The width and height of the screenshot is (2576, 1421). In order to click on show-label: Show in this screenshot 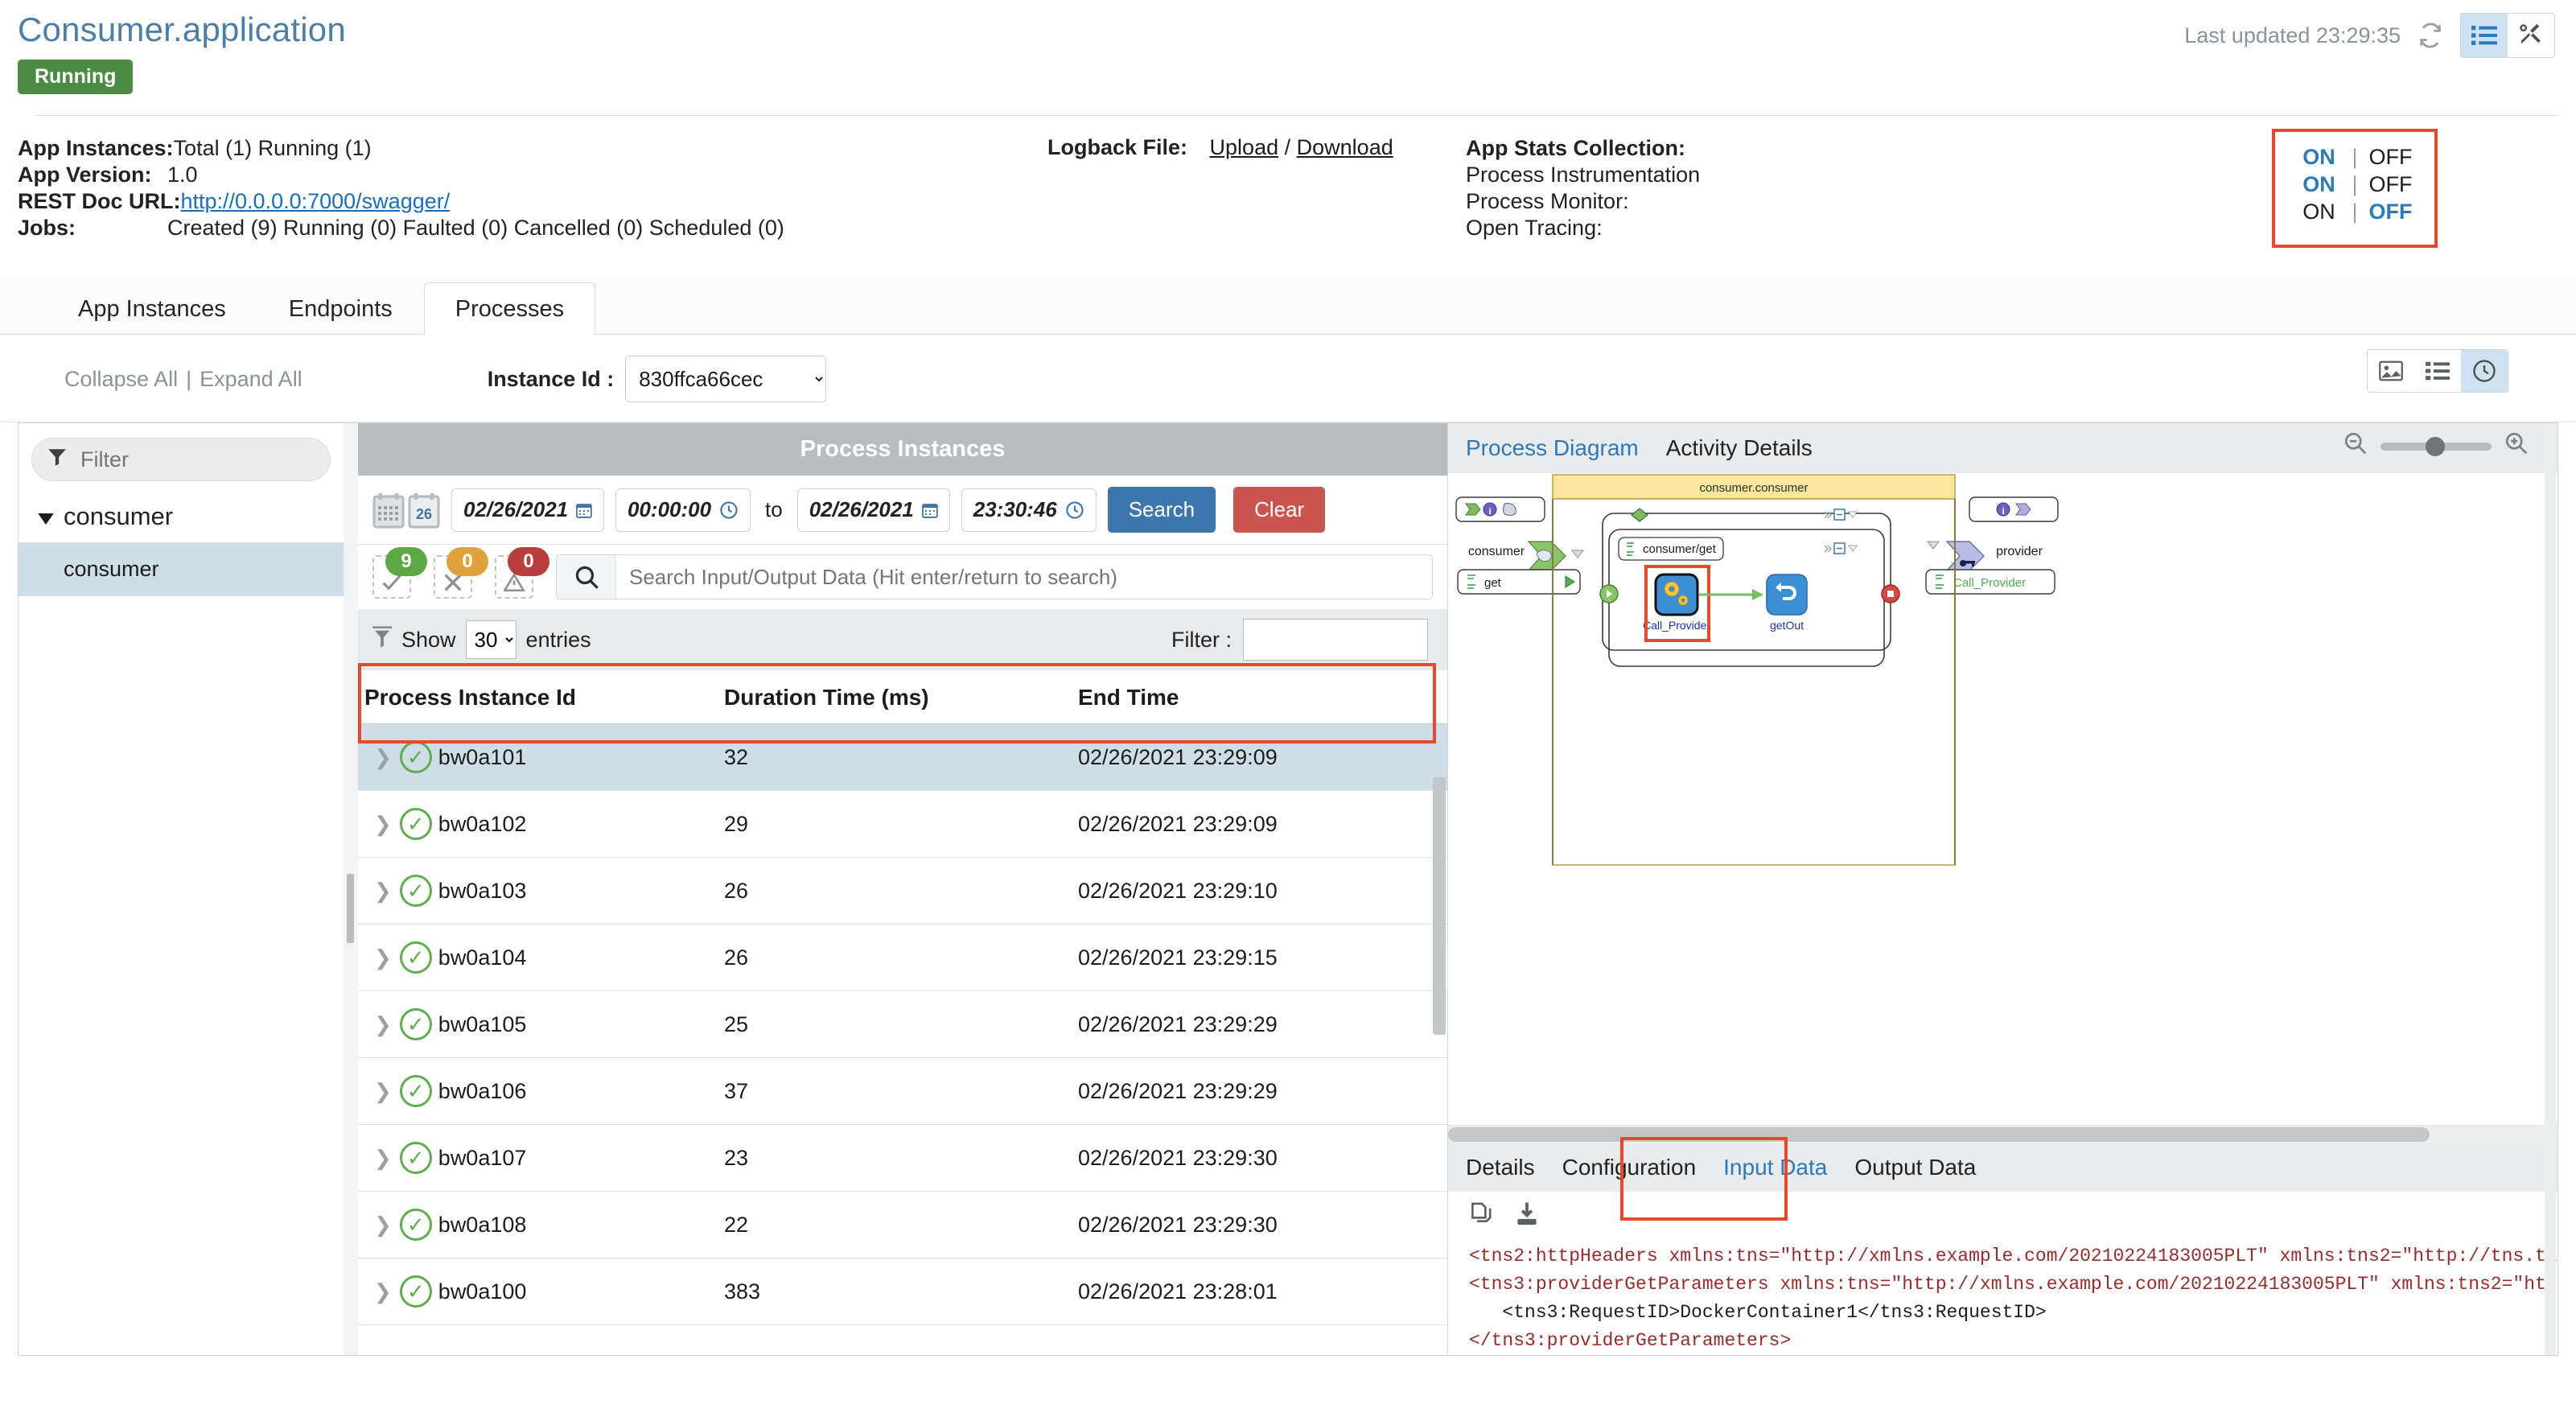, I will do `click(428, 639)`.